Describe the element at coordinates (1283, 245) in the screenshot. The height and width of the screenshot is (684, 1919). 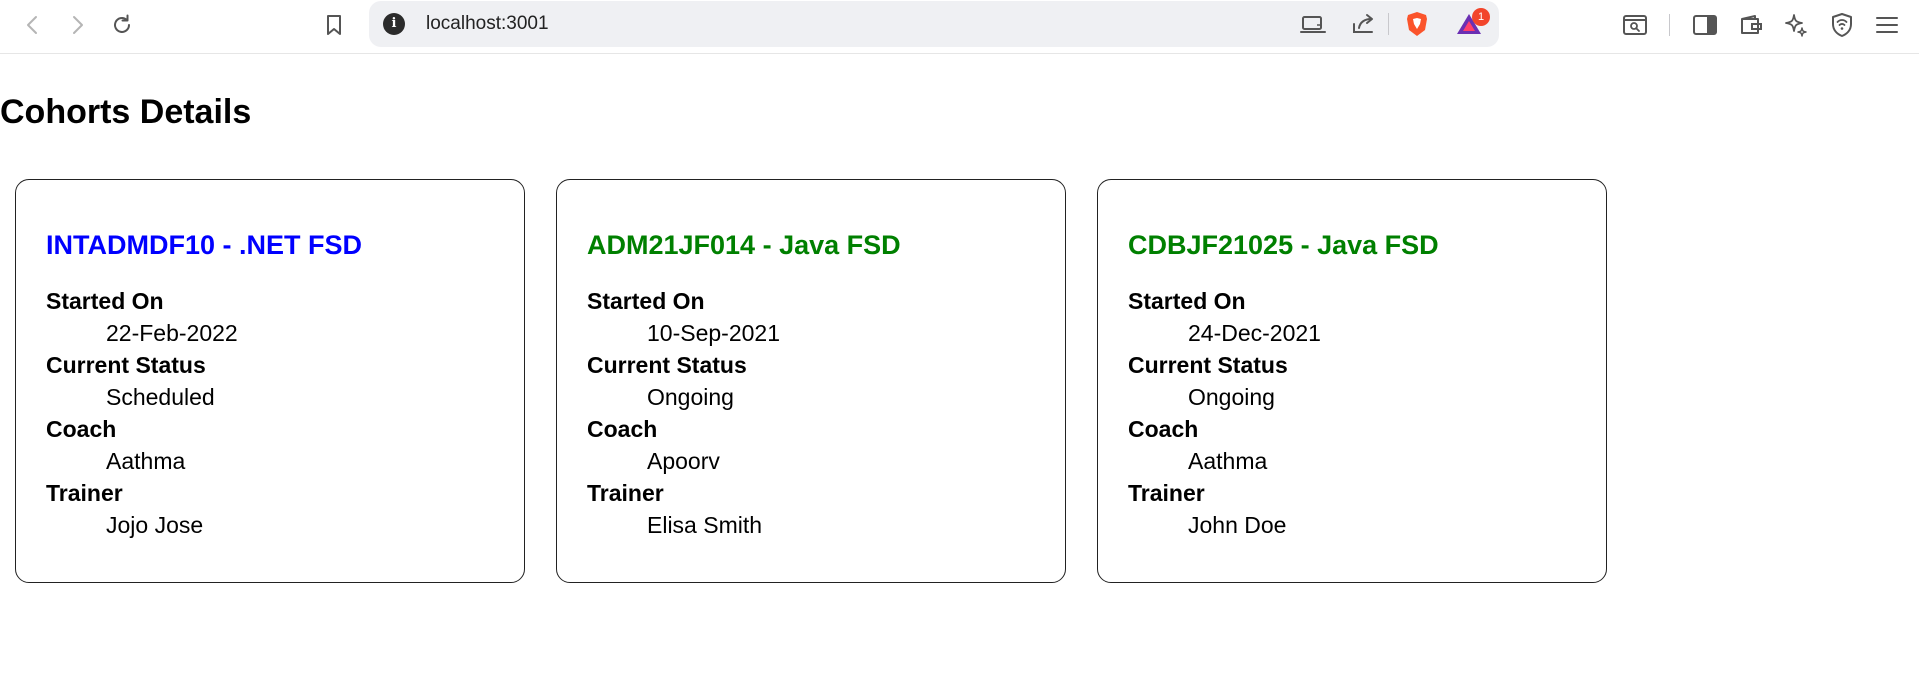
I see `cohort-title: CDBJF21025 - Java FSD` at that location.